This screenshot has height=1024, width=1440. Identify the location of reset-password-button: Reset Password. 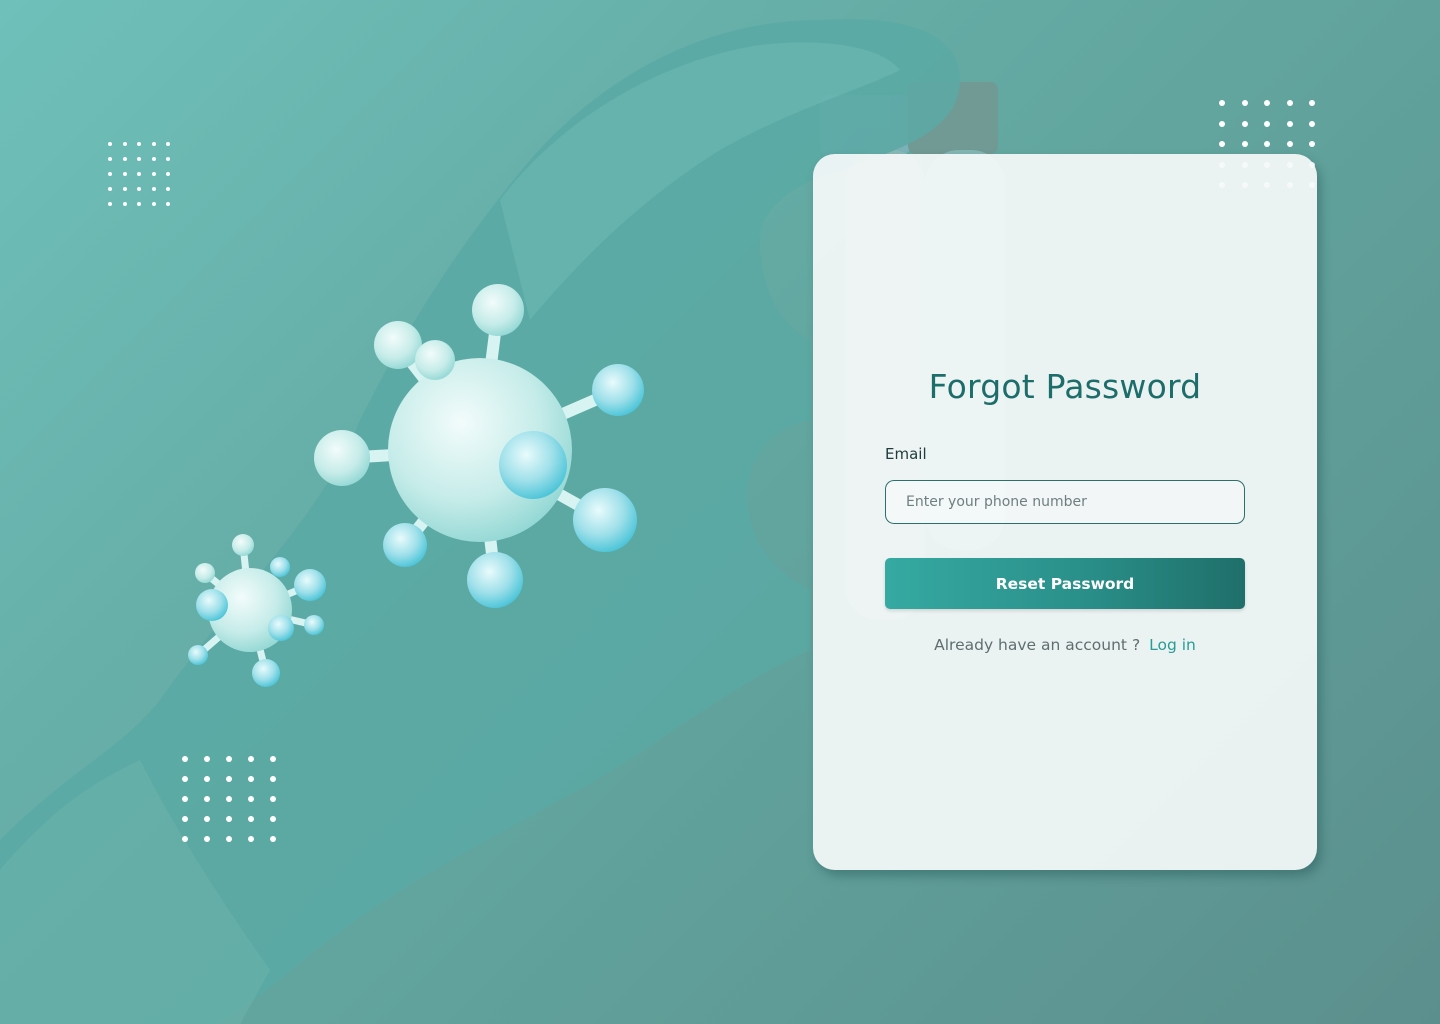
(1065, 583).